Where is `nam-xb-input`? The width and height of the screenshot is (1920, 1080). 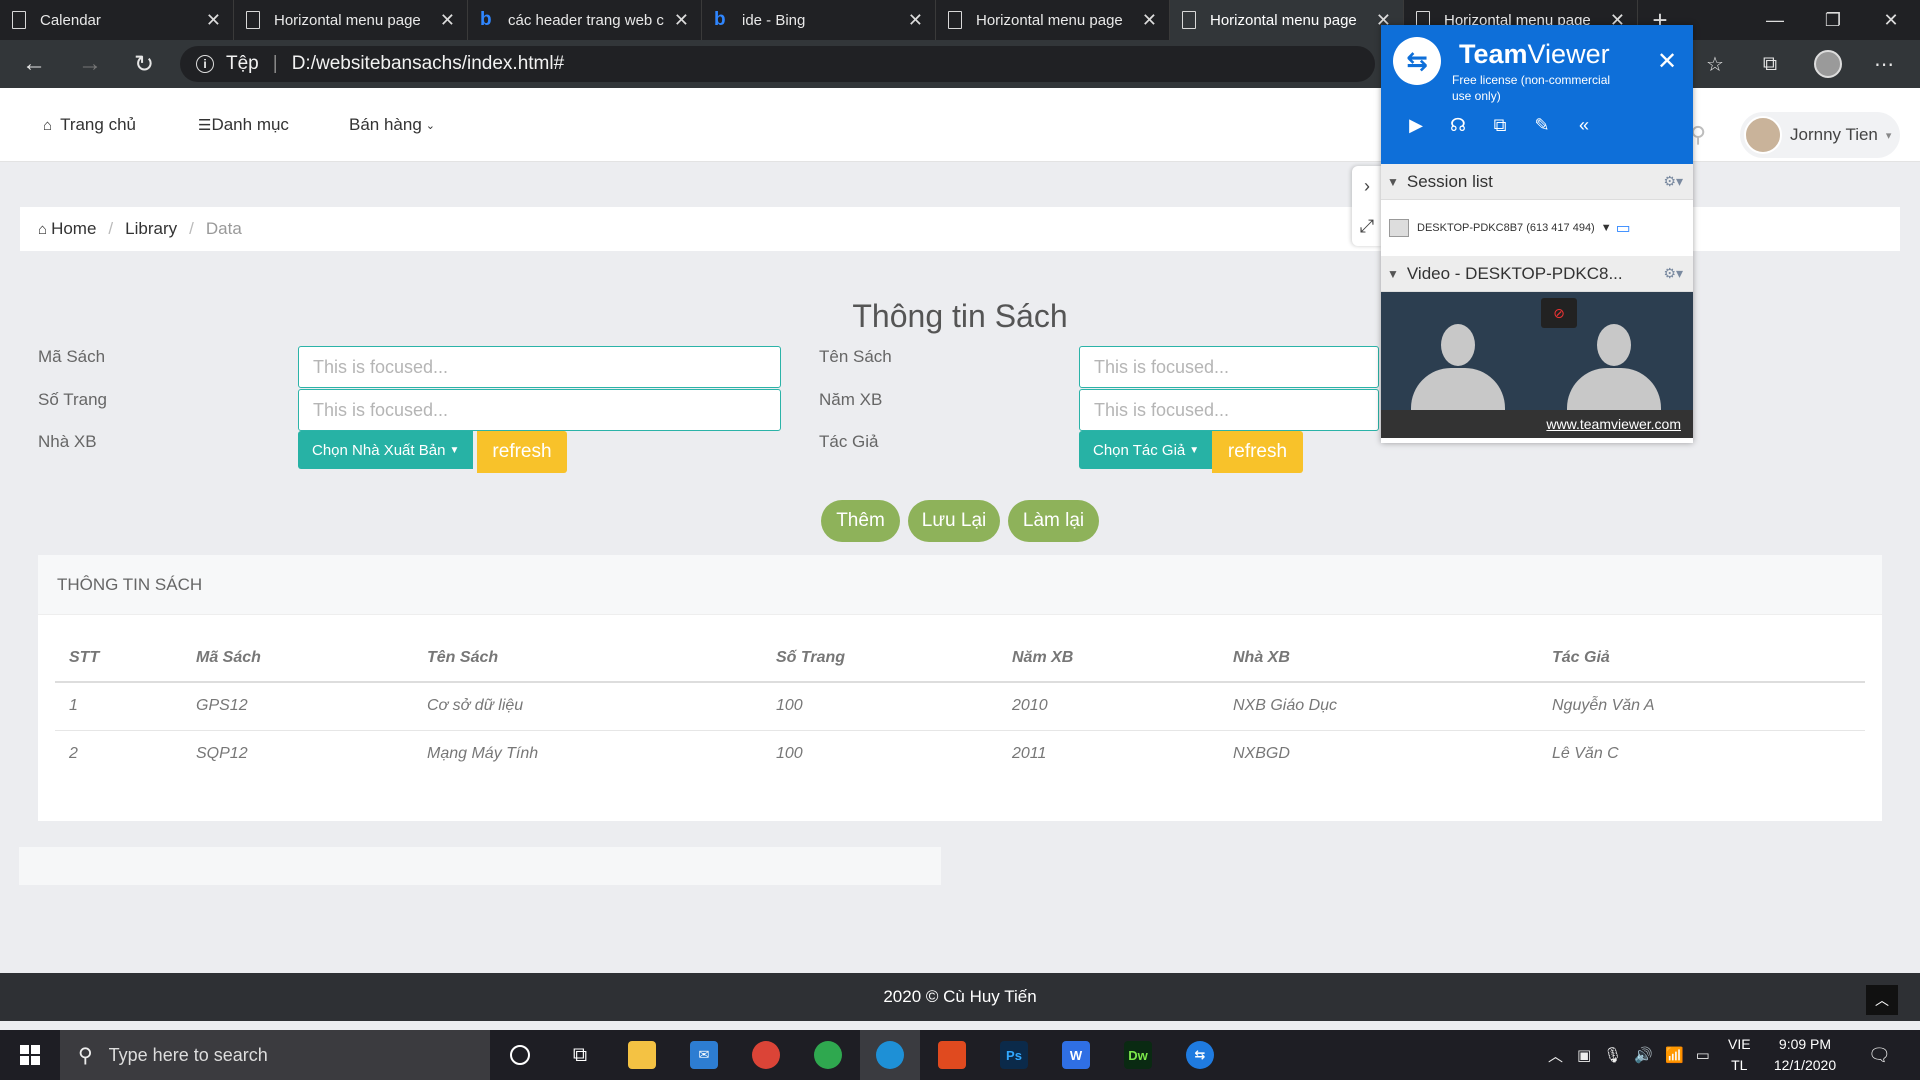 nam-xb-input is located at coordinates (1229, 410).